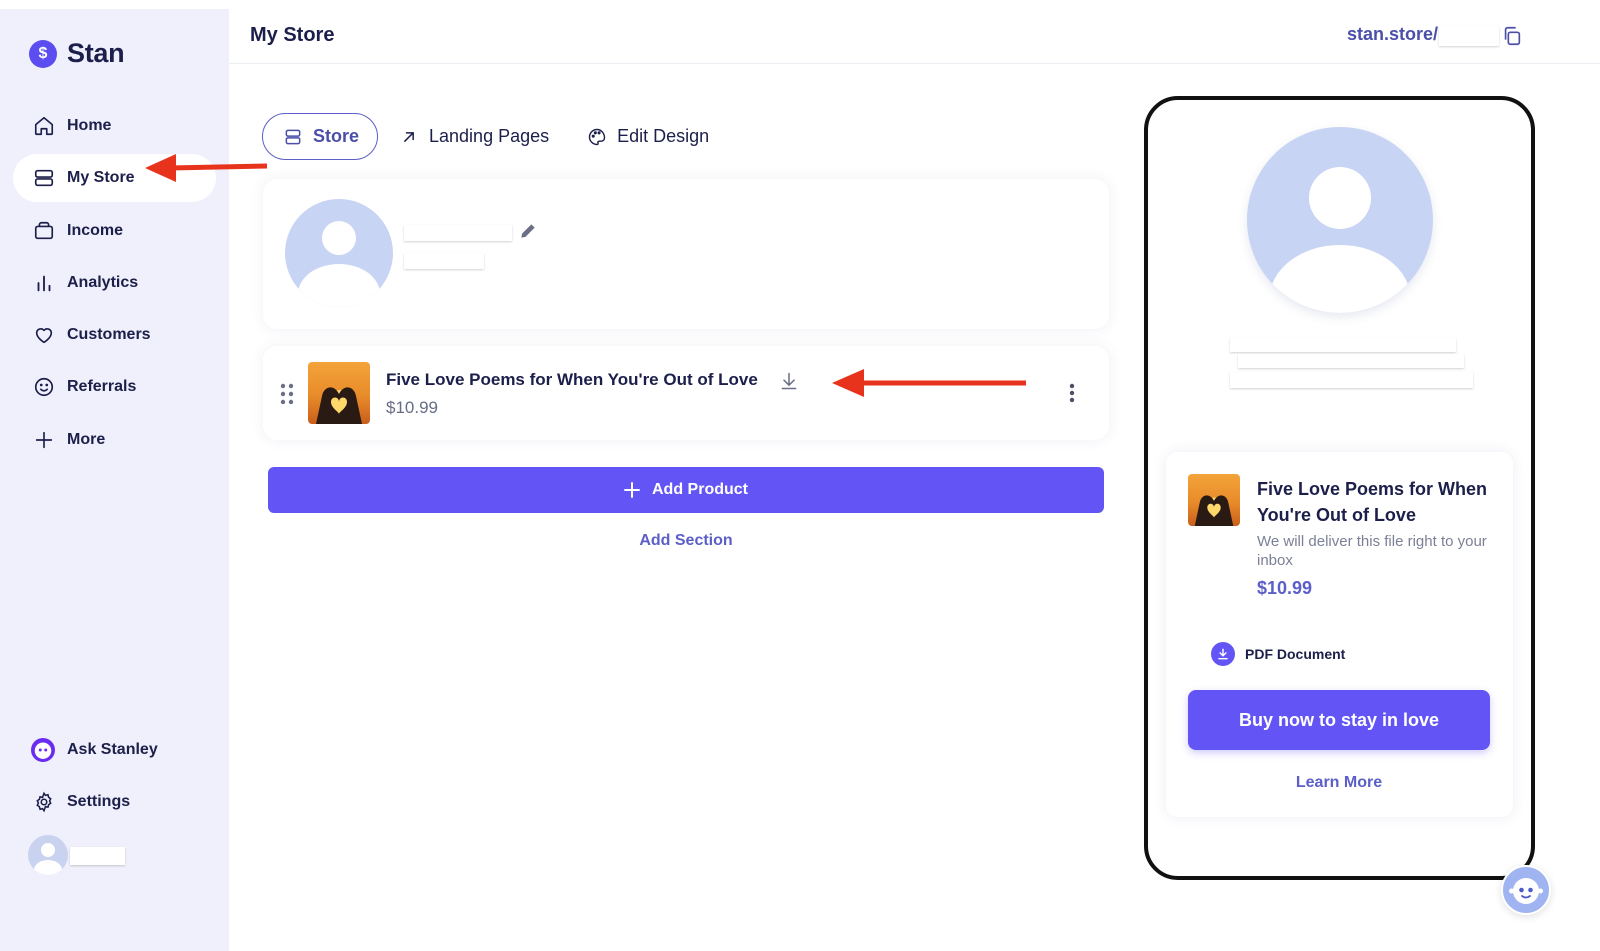 This screenshot has height=951, width=1600. Describe the element at coordinates (97, 856) in the screenshot. I see `redacted-username` at that location.